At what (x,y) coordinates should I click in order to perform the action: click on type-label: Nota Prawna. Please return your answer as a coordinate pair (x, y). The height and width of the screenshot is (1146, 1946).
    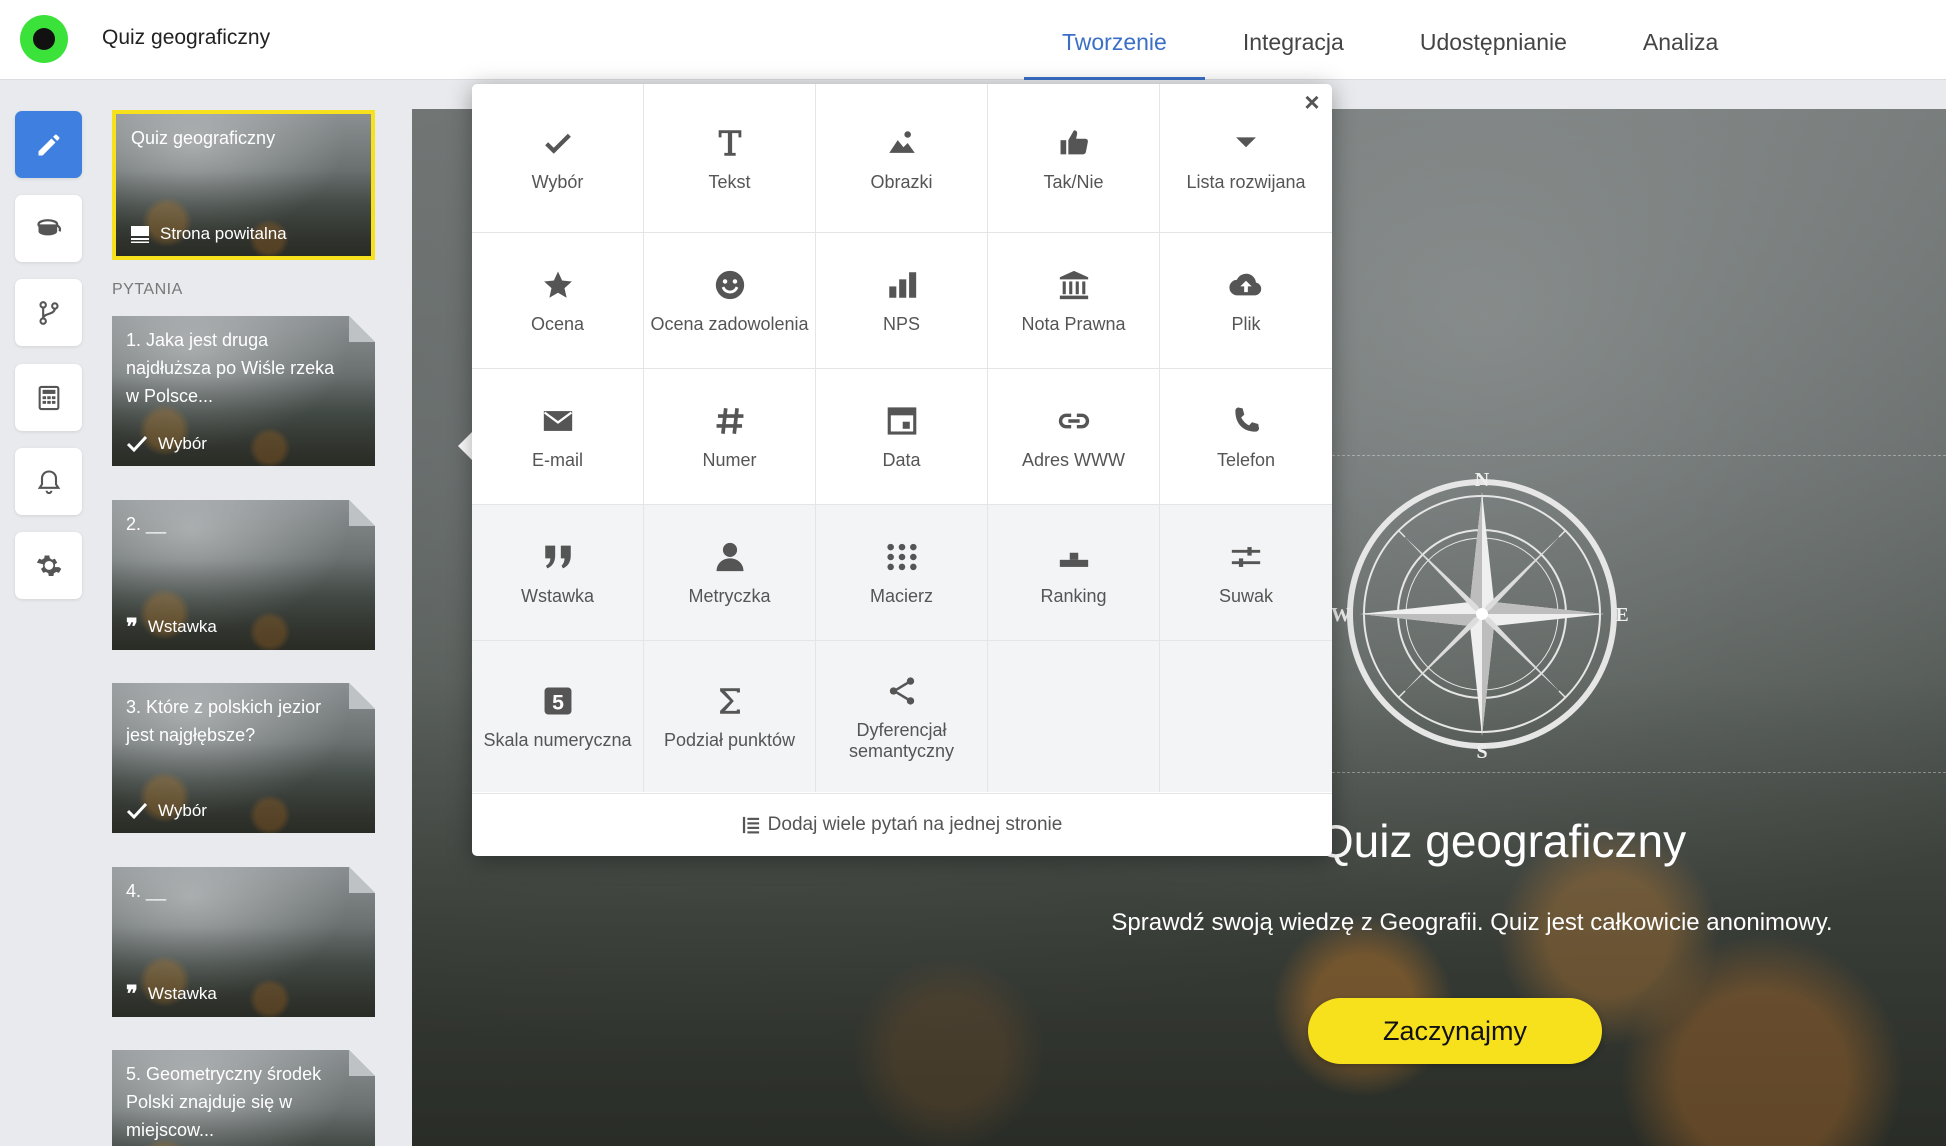
    Looking at the image, I should click on (1073, 324).